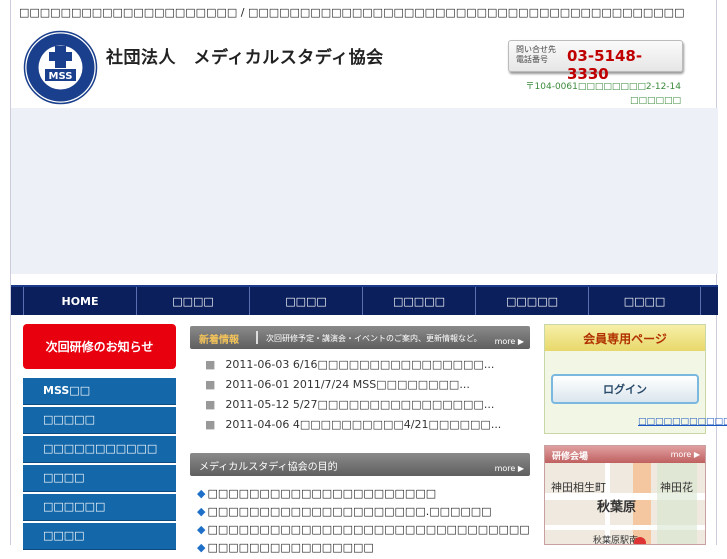 The width and height of the screenshot is (727, 559). What do you see at coordinates (257, 337) in the screenshot?
I see `header-divider` at bounding box center [257, 337].